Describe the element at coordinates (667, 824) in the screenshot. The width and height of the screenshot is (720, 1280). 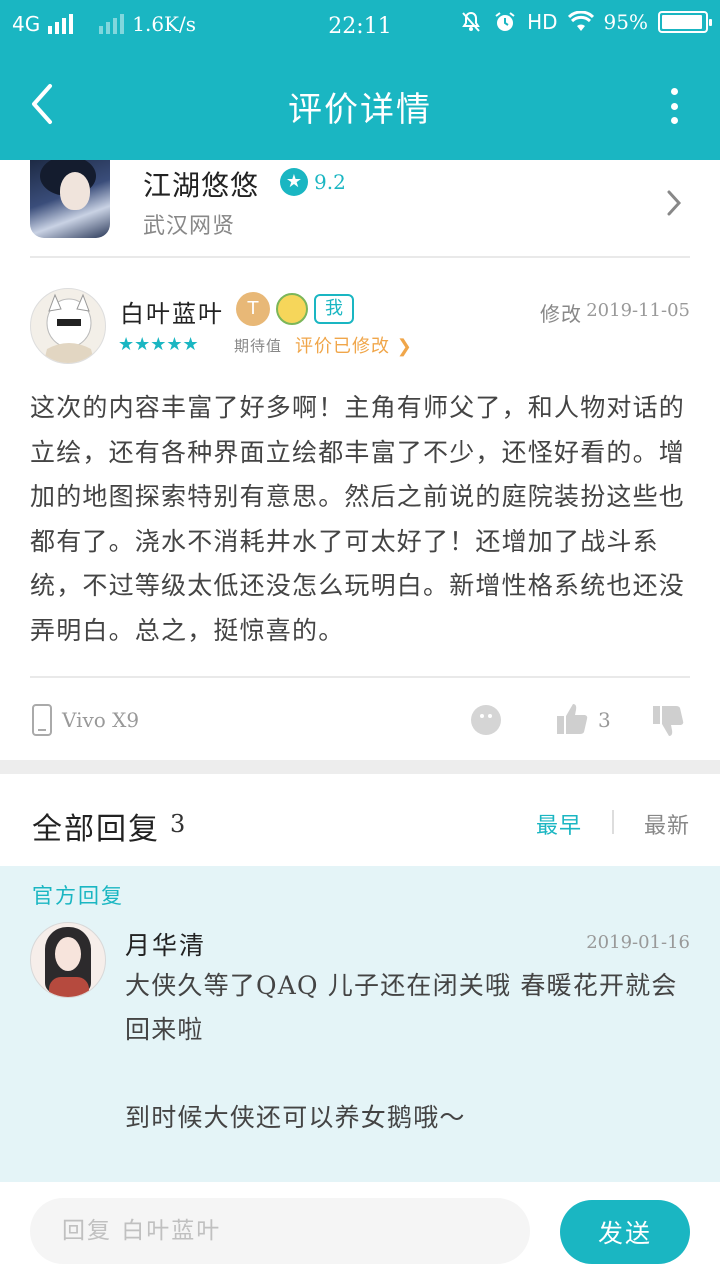
I see `sort-newest-tab: 最新` at that location.